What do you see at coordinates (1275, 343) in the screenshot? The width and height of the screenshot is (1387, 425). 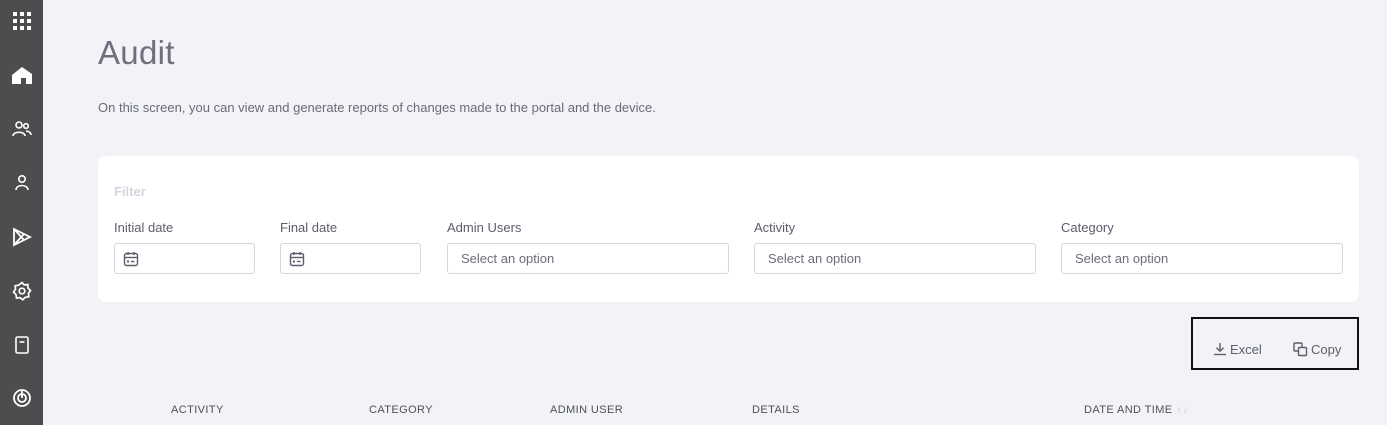 I see `export-toolbar: Excel Copy` at bounding box center [1275, 343].